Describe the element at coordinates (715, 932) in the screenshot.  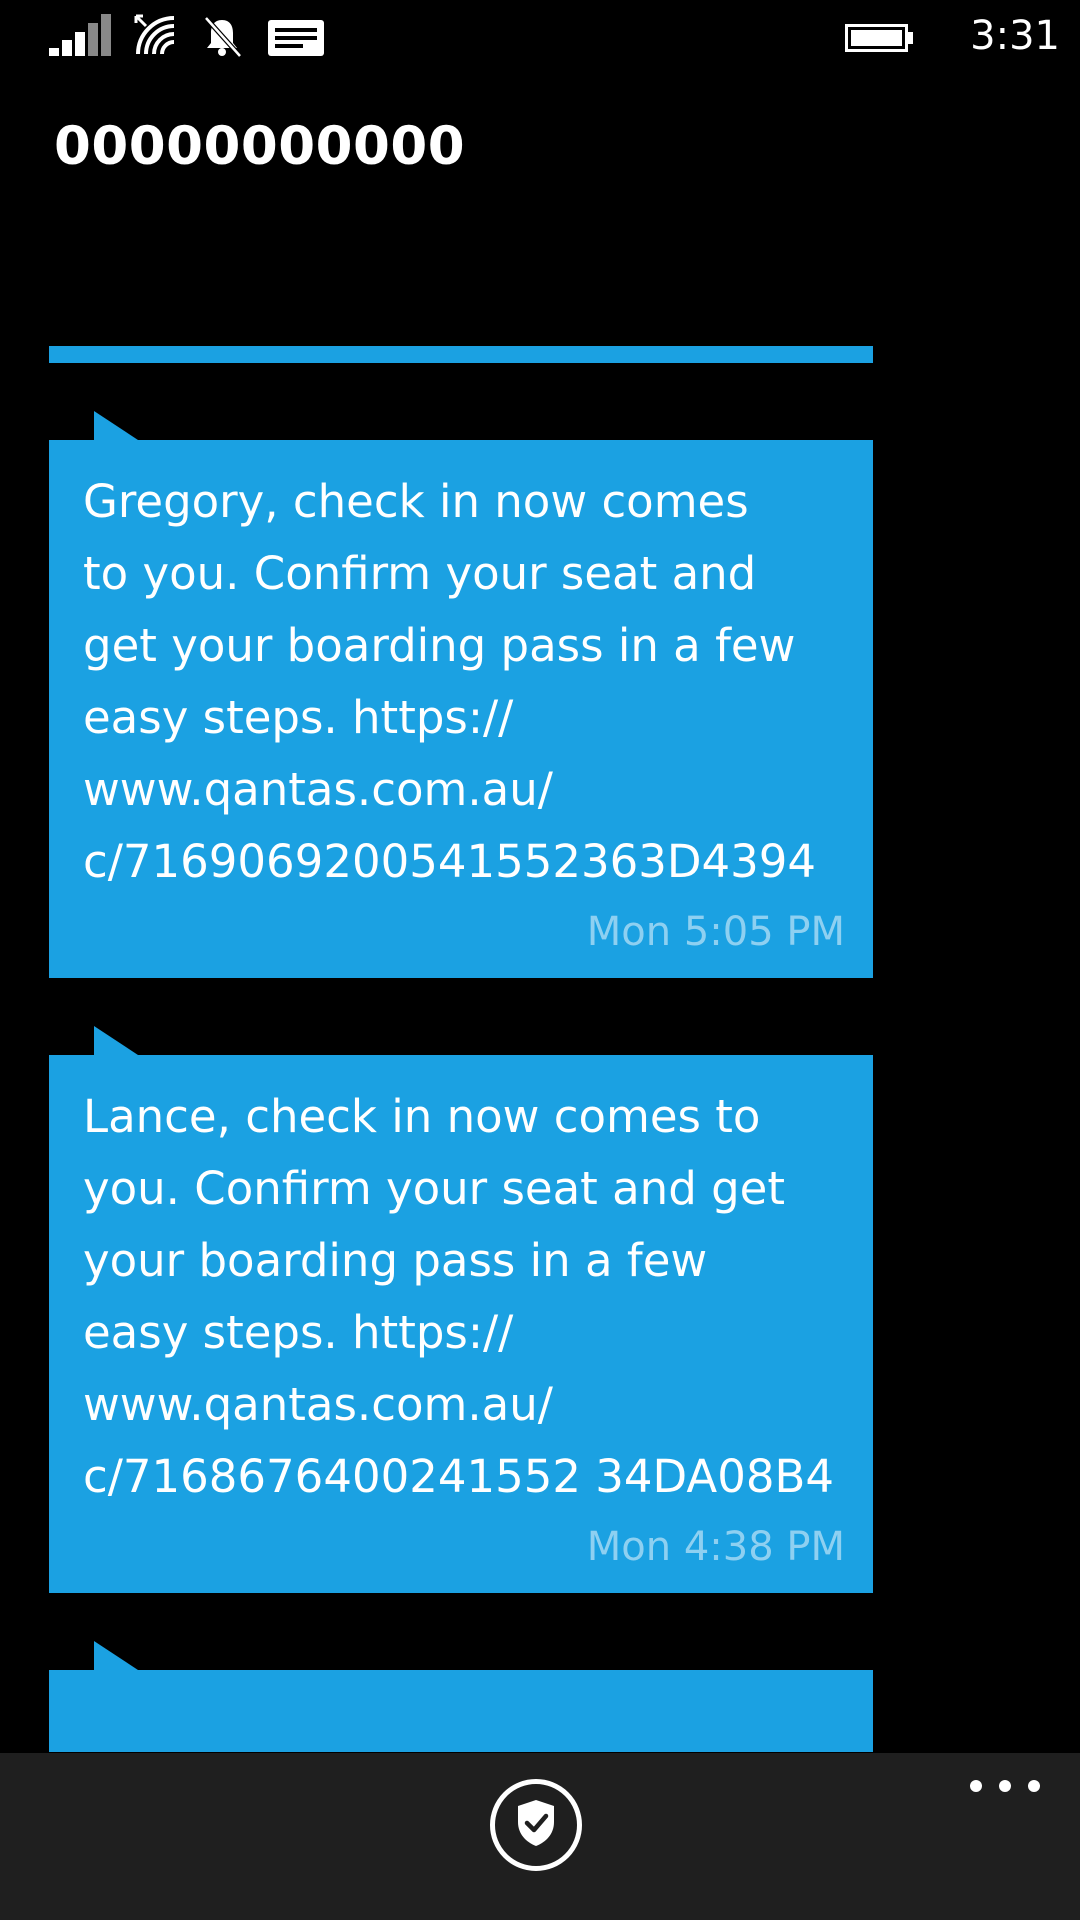
I see `message-timestamp: Mon 5:05 PM` at that location.